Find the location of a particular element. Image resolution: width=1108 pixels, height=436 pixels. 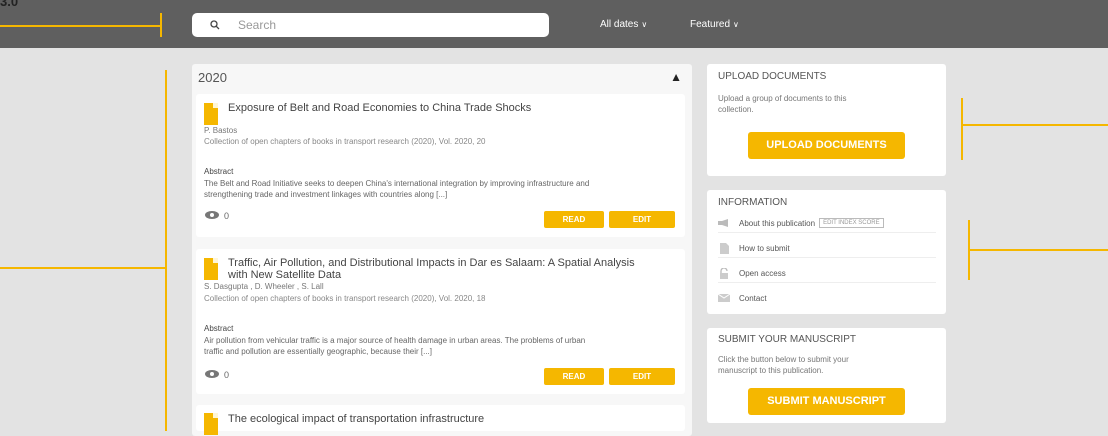

search-bar is located at coordinates (370, 25).